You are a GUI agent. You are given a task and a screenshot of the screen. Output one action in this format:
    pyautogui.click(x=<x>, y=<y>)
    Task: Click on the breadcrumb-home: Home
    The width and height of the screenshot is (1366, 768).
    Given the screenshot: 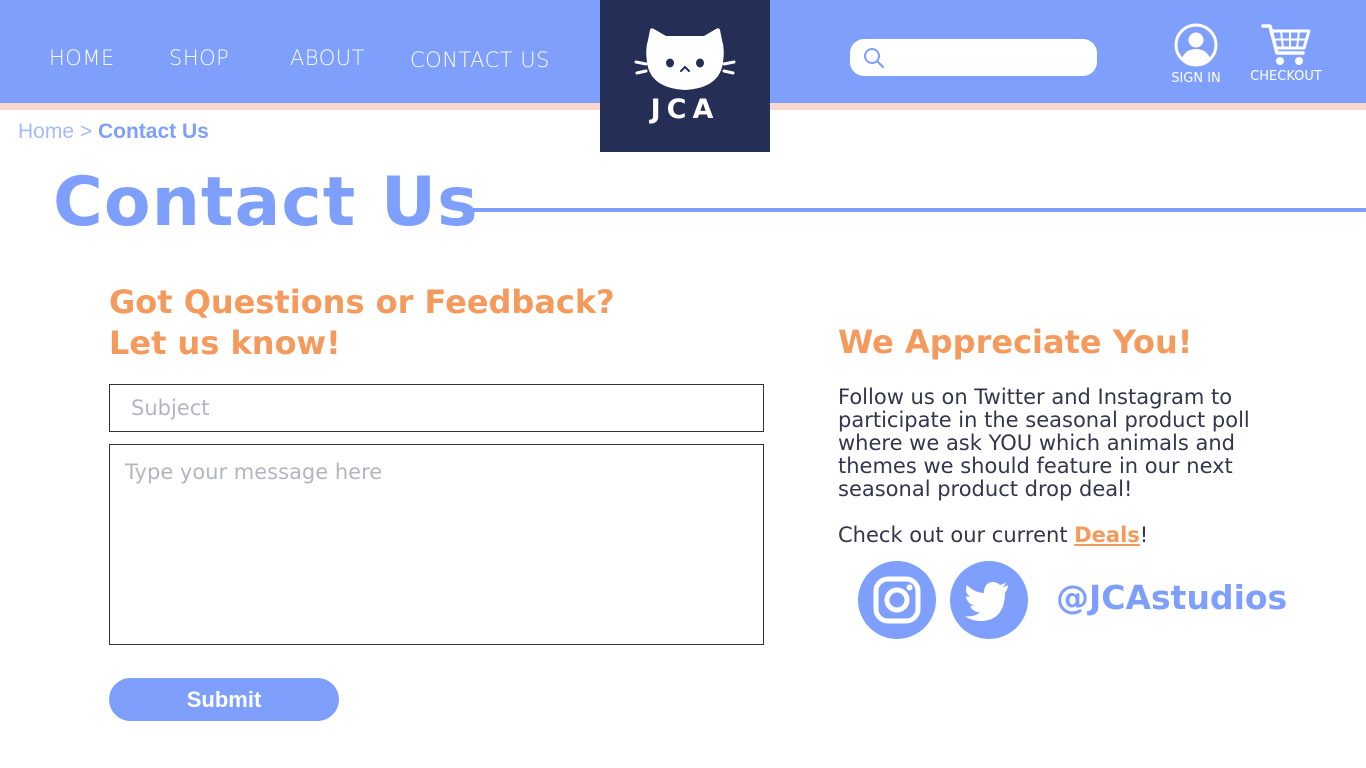 What is the action you would take?
    pyautogui.click(x=46, y=131)
    